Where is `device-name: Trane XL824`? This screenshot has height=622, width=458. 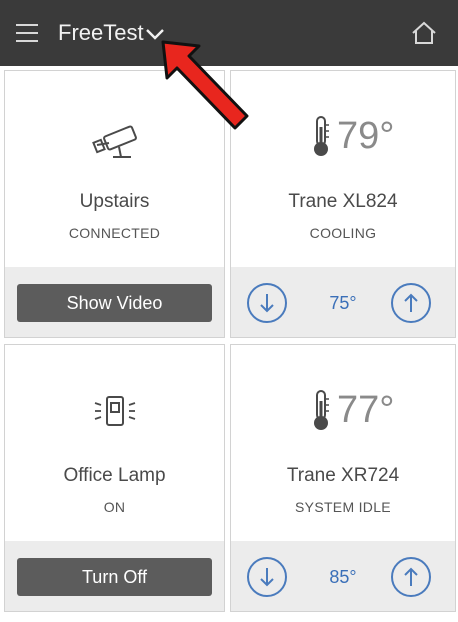
device-name: Trane XL824 is located at coordinates (343, 201).